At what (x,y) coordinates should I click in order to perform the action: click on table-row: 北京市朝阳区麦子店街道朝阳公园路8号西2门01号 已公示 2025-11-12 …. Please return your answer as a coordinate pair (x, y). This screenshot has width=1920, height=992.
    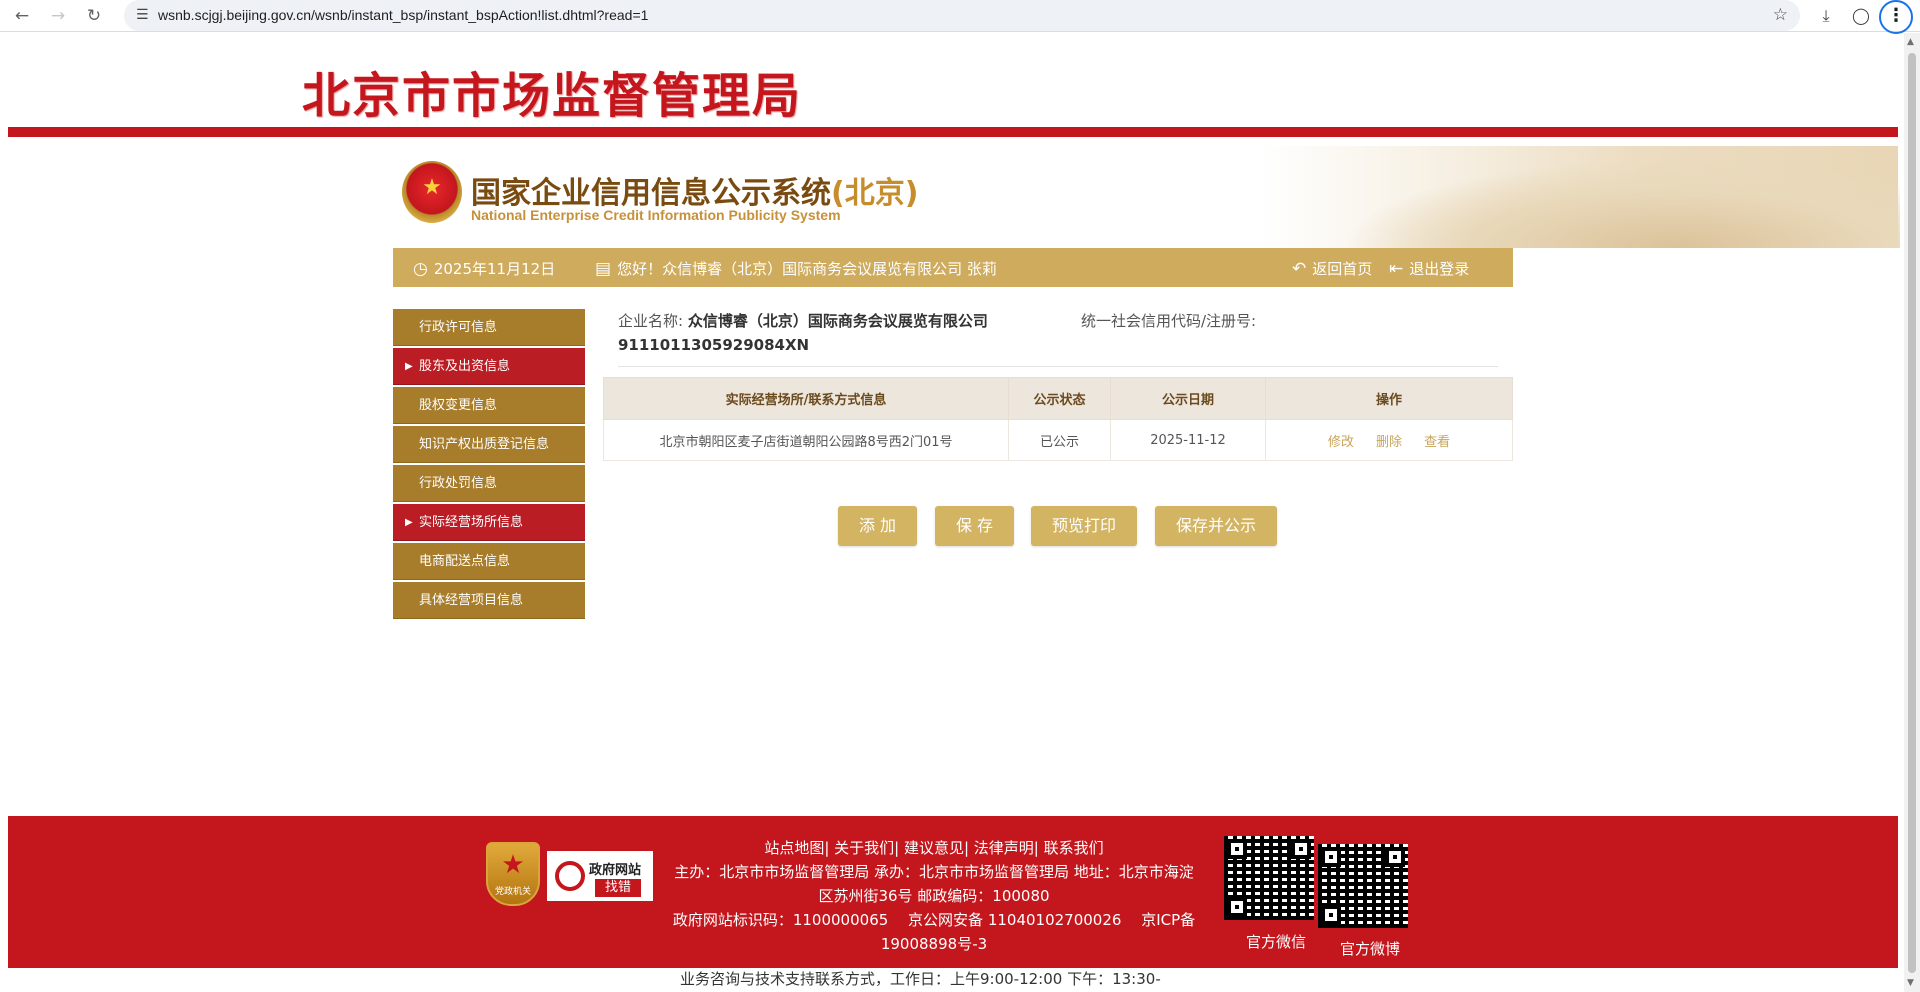
    Looking at the image, I should click on (1058, 440).